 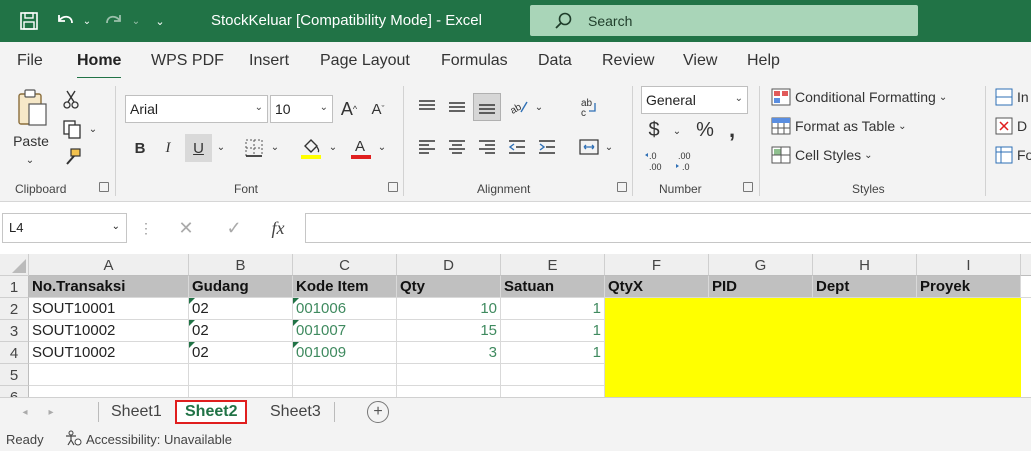 What do you see at coordinates (254, 148) in the screenshot?
I see `borders-icon` at bounding box center [254, 148].